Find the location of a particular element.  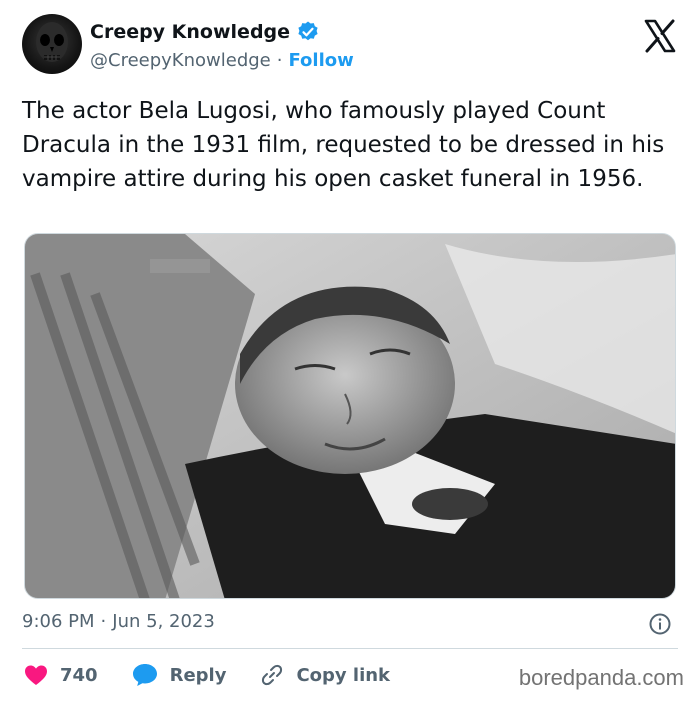

copy-link-label: Copy link is located at coordinates (343, 675).